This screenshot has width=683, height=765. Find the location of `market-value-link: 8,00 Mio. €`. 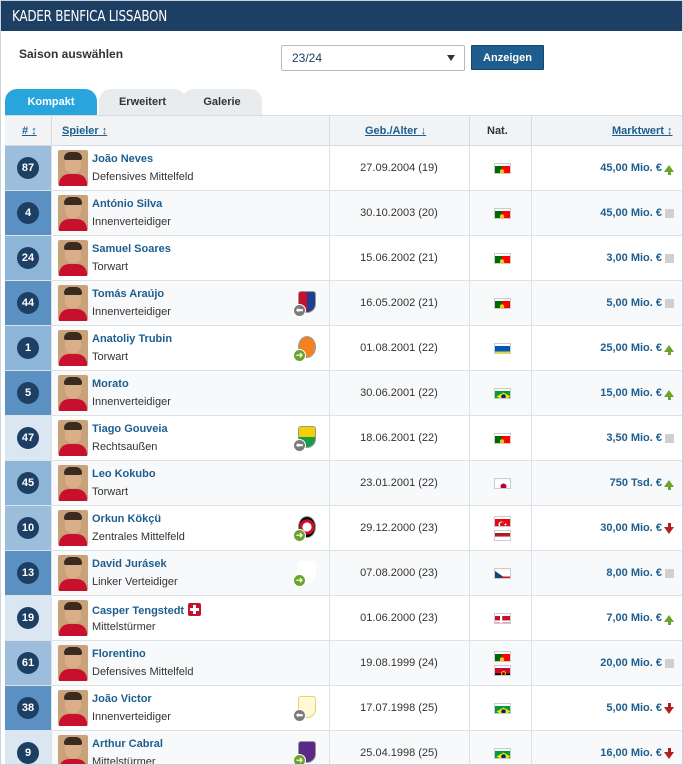

market-value-link: 8,00 Mio. € is located at coordinates (598, 573).